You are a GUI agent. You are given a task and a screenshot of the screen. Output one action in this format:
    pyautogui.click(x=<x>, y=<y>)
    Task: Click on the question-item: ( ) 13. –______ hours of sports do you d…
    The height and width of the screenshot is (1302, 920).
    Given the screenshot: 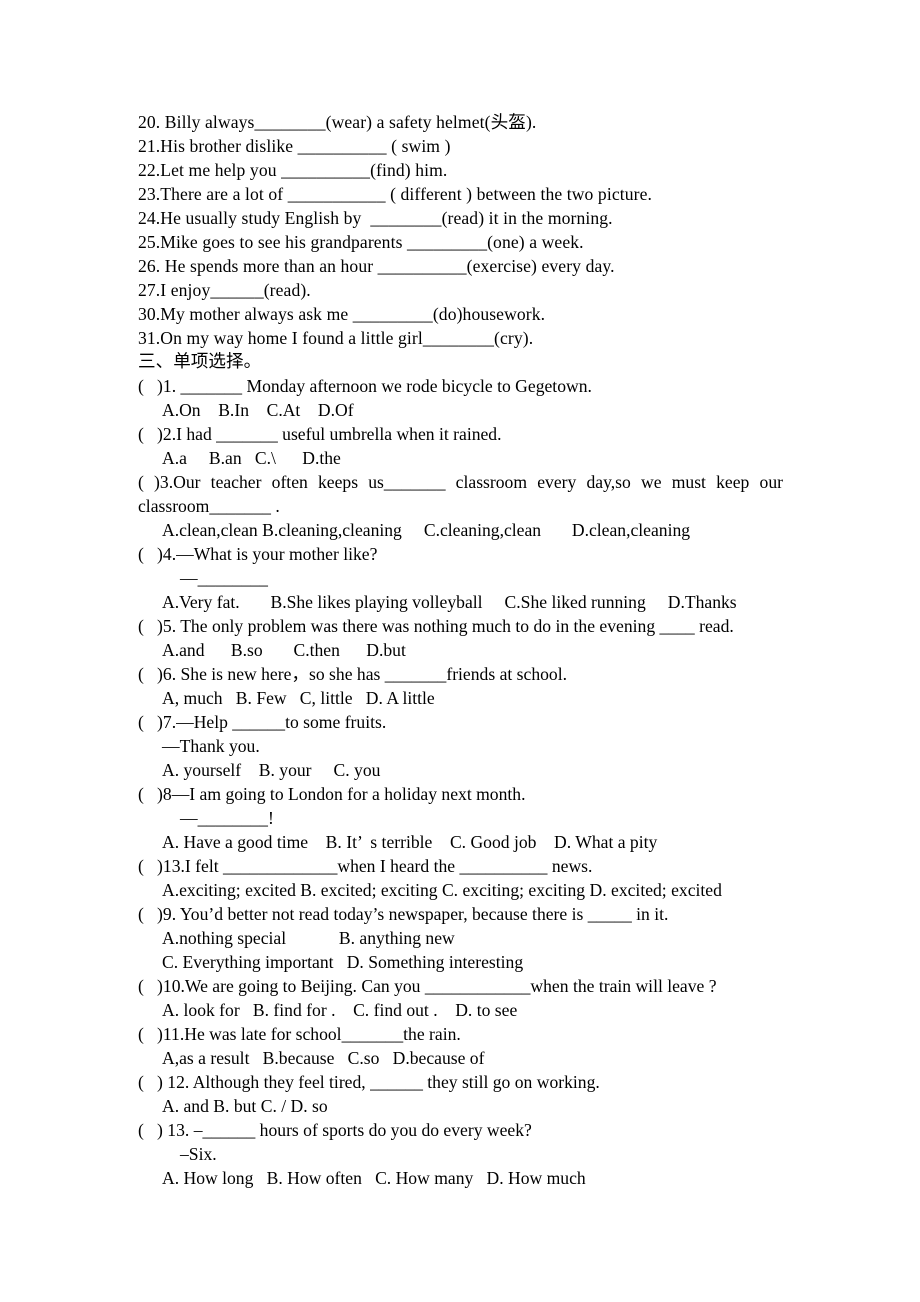 What is the action you would take?
    pyautogui.click(x=460, y=1154)
    